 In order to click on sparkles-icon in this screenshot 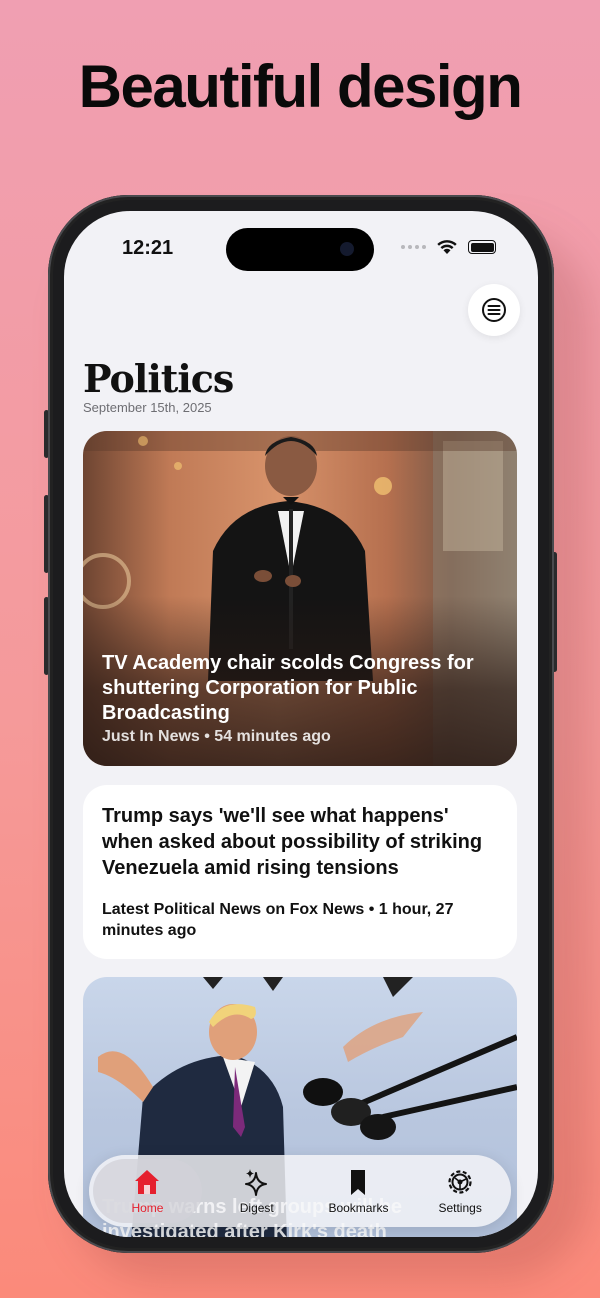, I will do `click(255, 1182)`.